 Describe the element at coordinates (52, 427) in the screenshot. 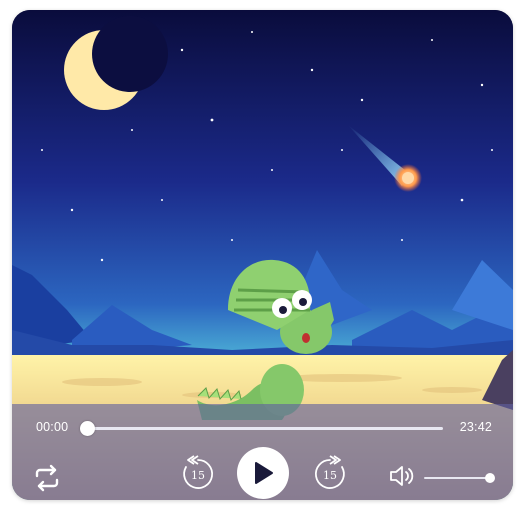

I see `current-time: 00:00` at that location.